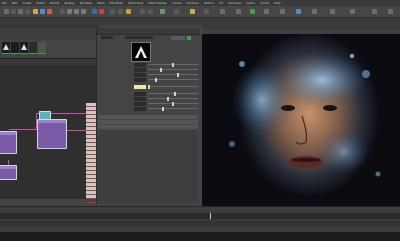 Image resolution: width=400 pixels, height=241 pixels. I want to click on current-frame-marker, so click(210, 216).